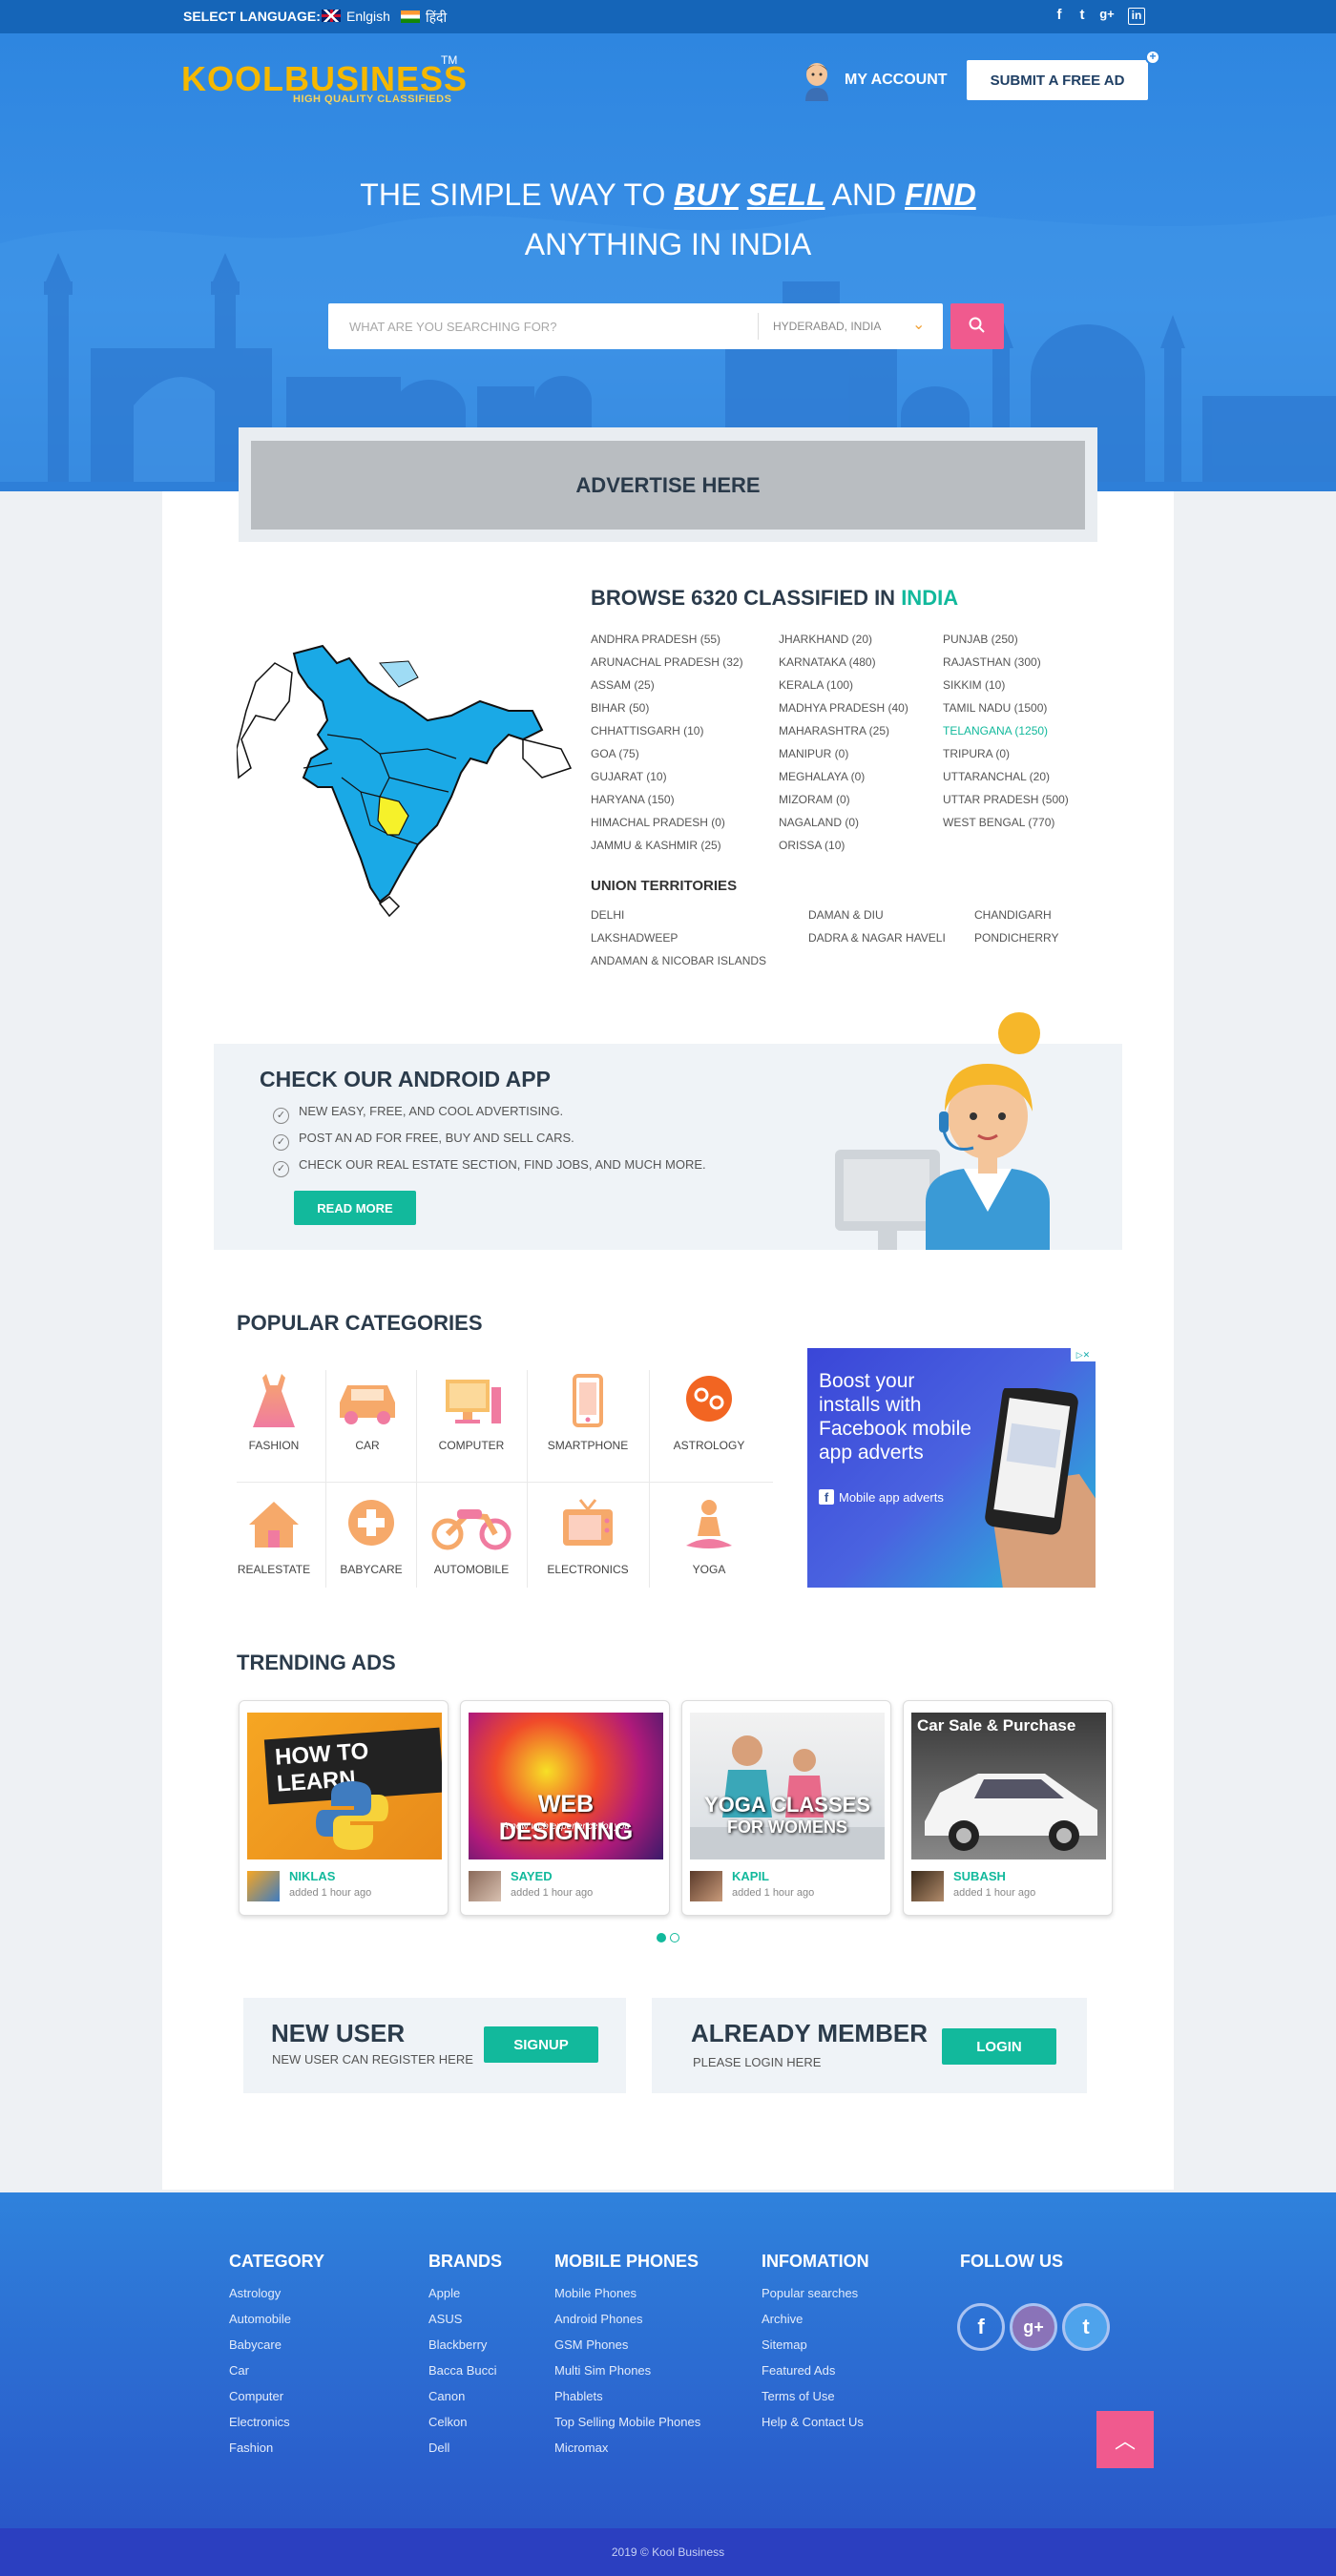  I want to click on state-link: HIMACHAL PRADESH (0), so click(658, 822).